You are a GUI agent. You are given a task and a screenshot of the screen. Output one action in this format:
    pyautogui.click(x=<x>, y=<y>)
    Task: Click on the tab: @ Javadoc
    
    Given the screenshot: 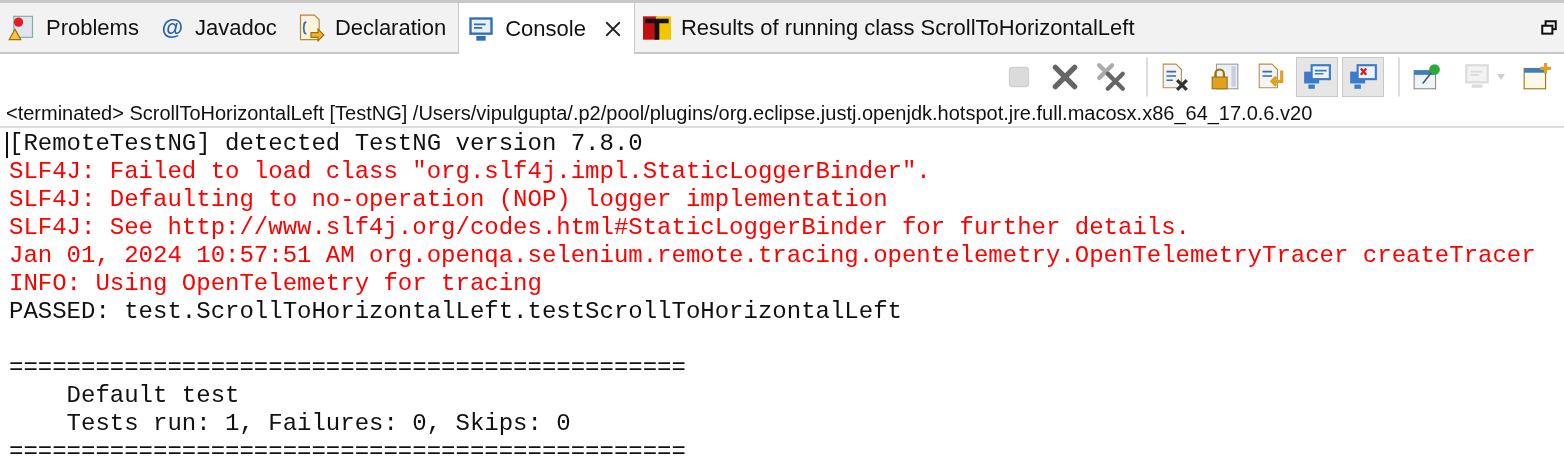 What is the action you would take?
    pyautogui.click(x=219, y=27)
    